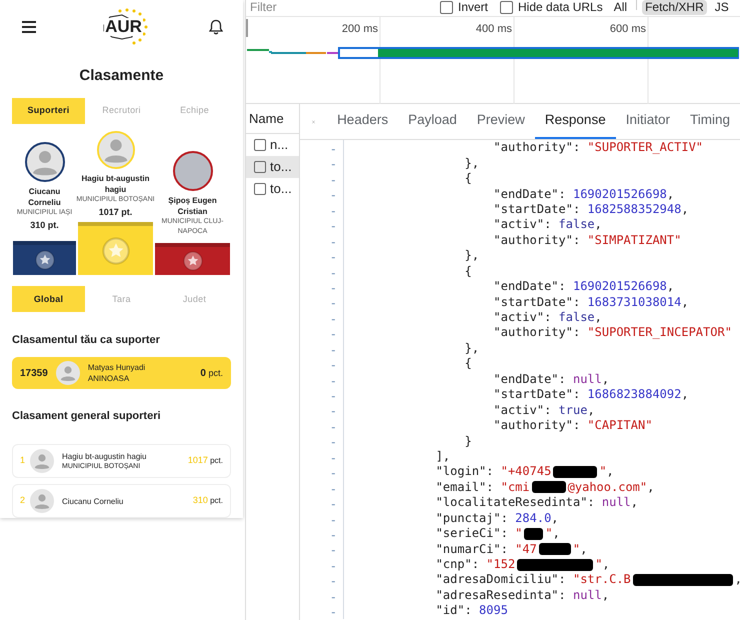  I want to click on code-text: "authority": "SUPORTER_INCEPATOR", so click(612, 332).